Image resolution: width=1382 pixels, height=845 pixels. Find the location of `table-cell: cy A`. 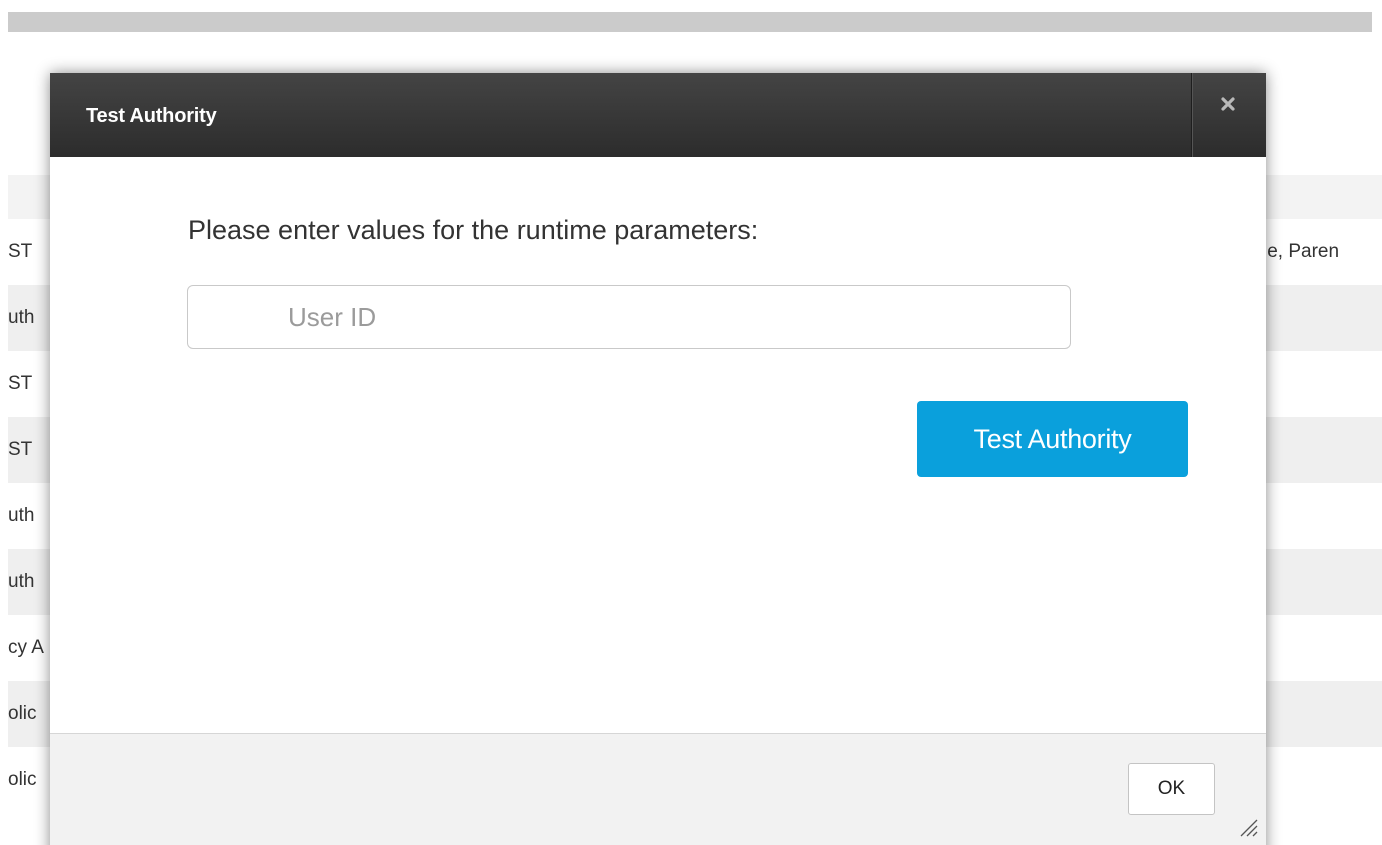

table-cell: cy A is located at coordinates (26, 647).